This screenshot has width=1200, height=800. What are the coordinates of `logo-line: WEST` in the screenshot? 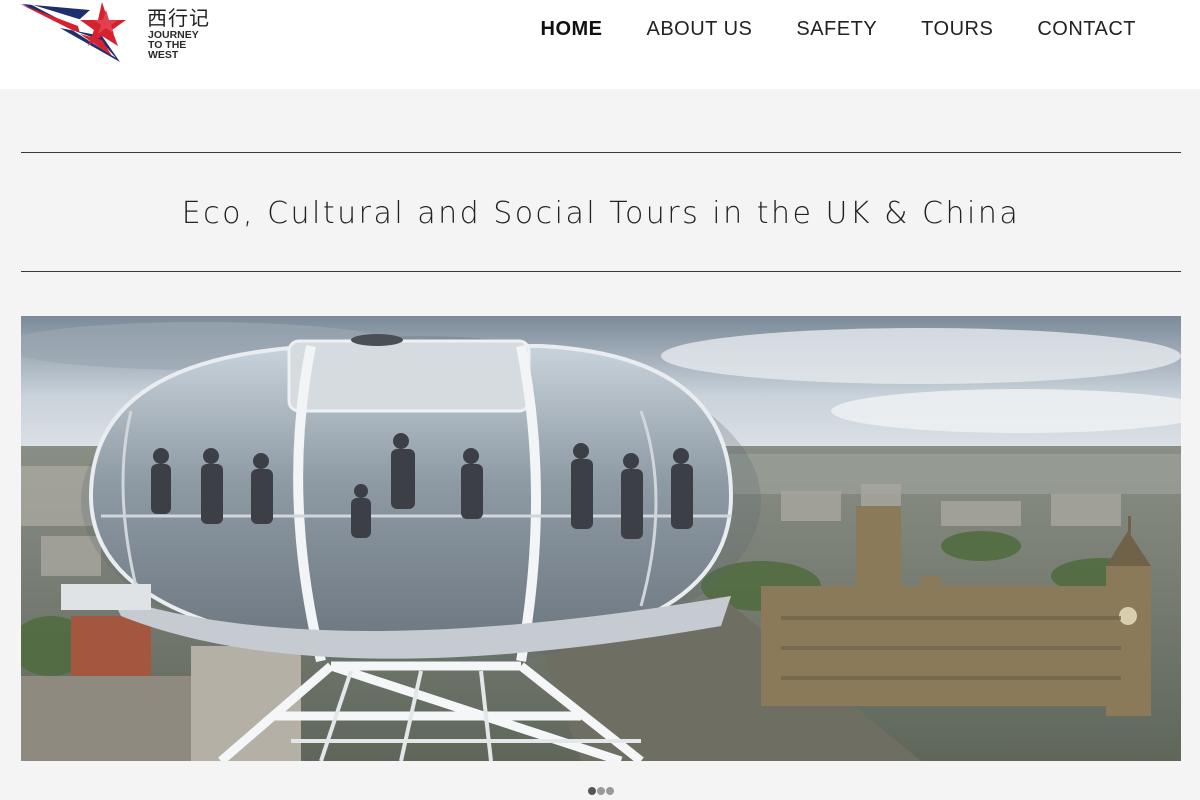 It's located at (163, 55).